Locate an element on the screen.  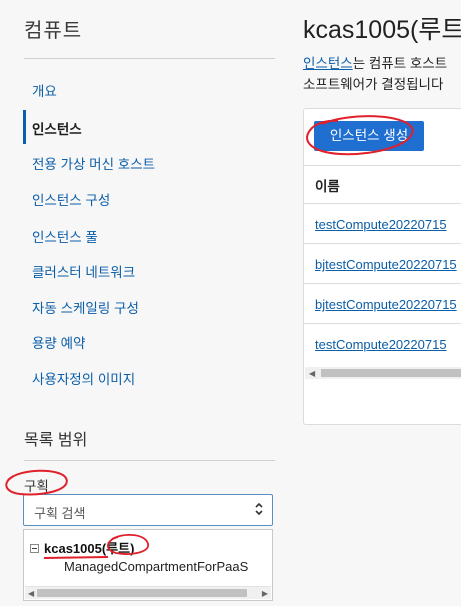
active-indicator is located at coordinates (24, 127).